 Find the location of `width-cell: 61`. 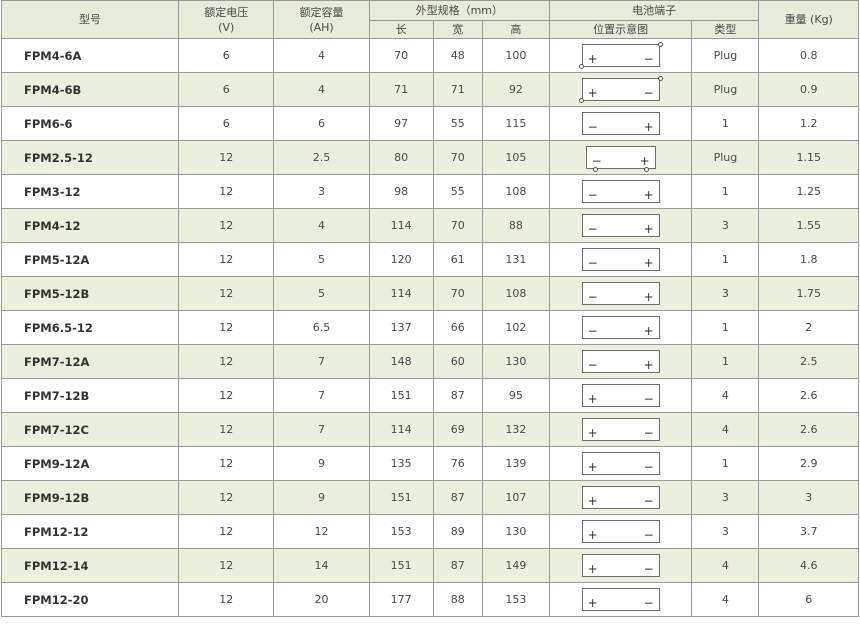

width-cell: 61 is located at coordinates (457, 259).